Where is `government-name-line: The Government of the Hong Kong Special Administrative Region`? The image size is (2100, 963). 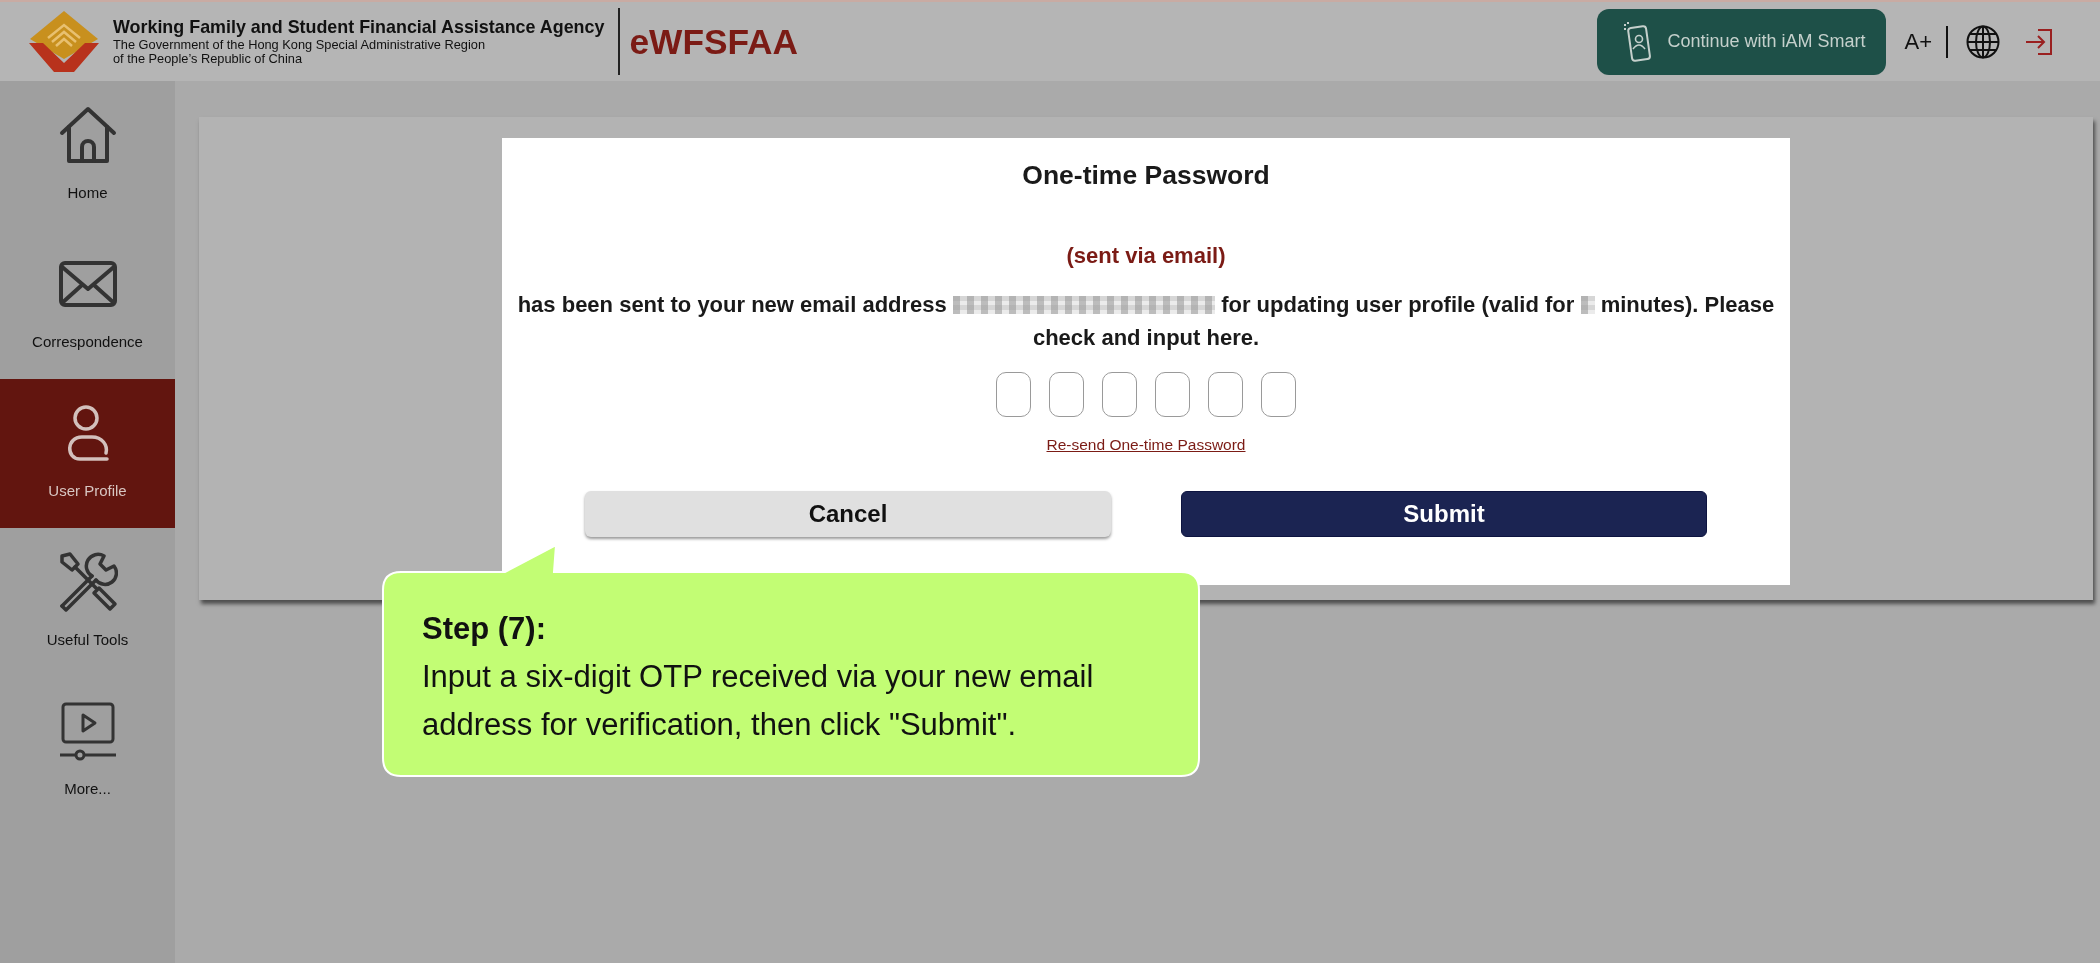
government-name-line: The Government of the Hong Kong Special Administrative Region is located at coordinates (299, 44).